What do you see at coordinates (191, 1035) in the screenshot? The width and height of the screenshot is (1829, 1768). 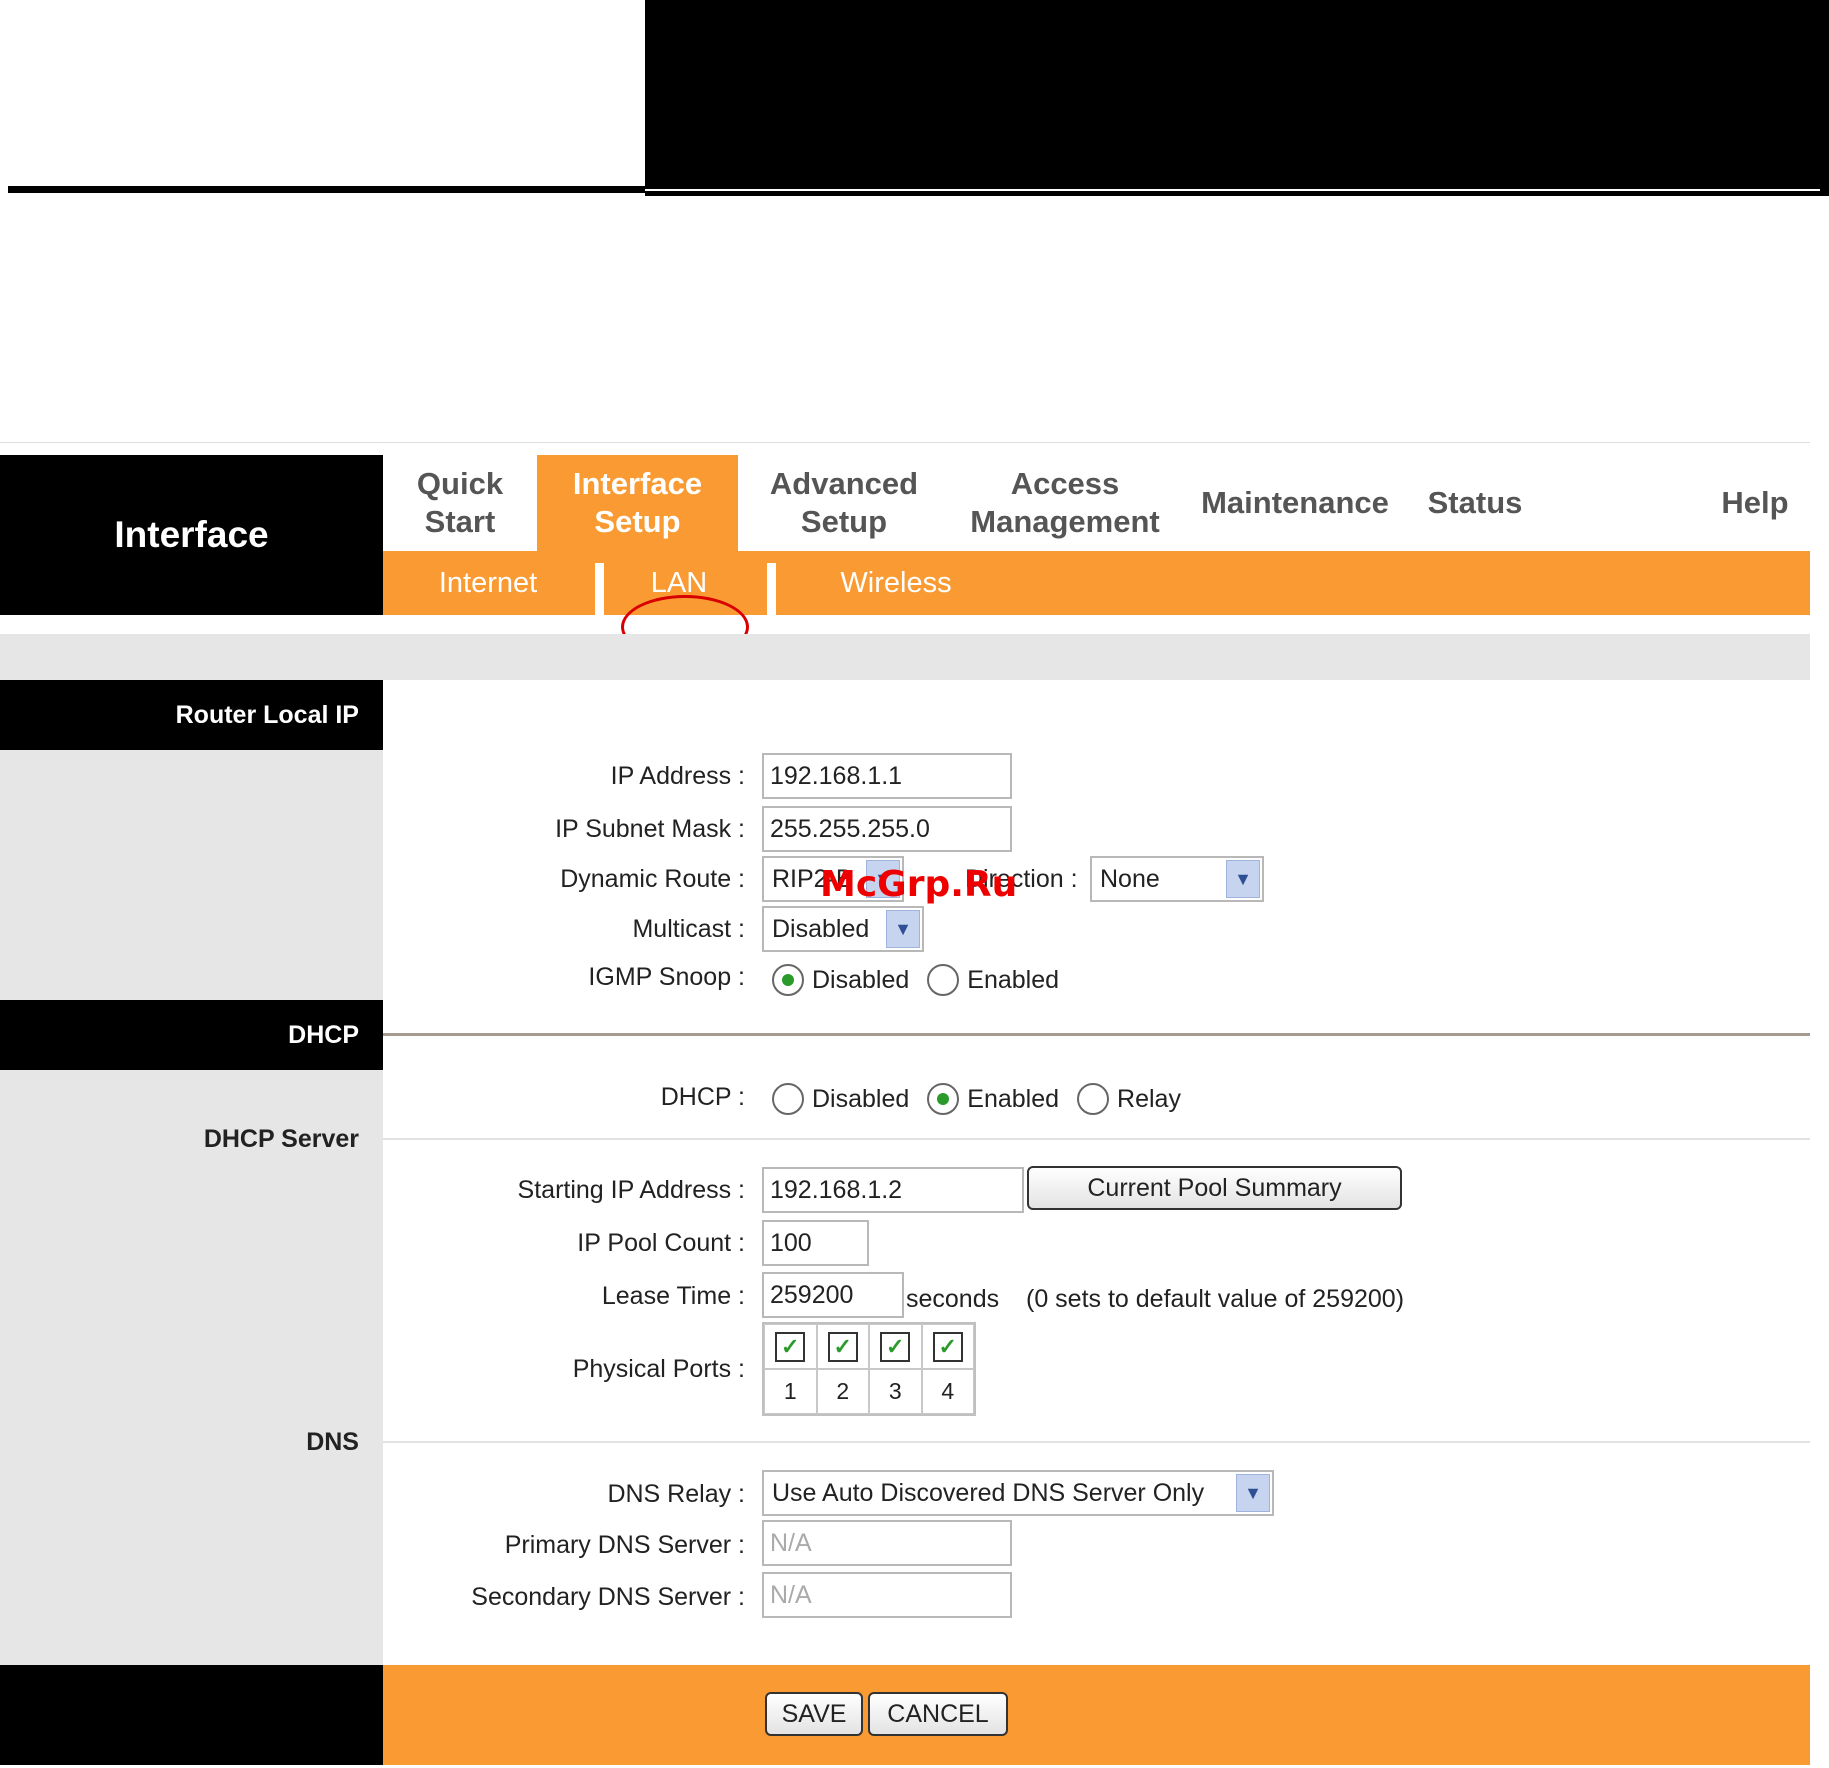 I see `section-dhcp: DHCP` at bounding box center [191, 1035].